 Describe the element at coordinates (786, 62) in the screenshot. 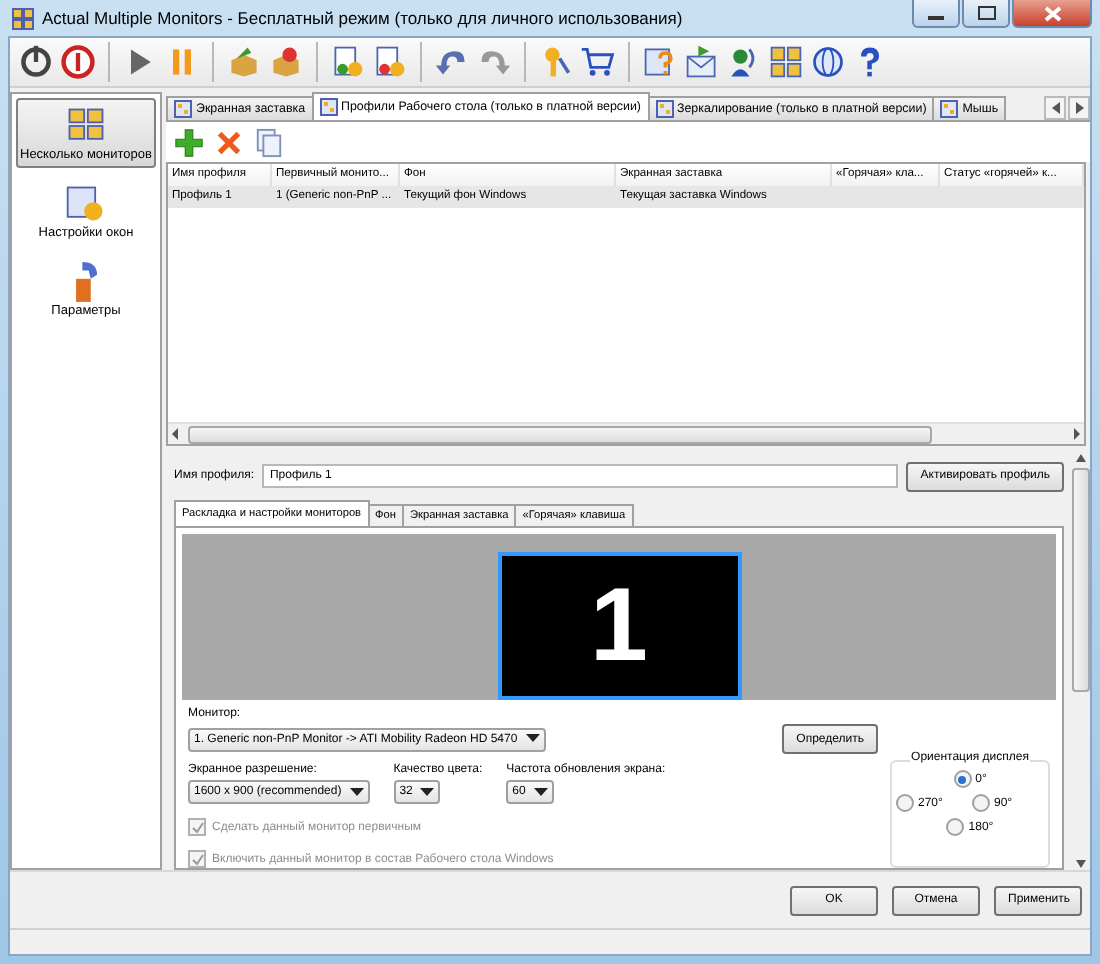

I see `windows-grid-icon` at that location.